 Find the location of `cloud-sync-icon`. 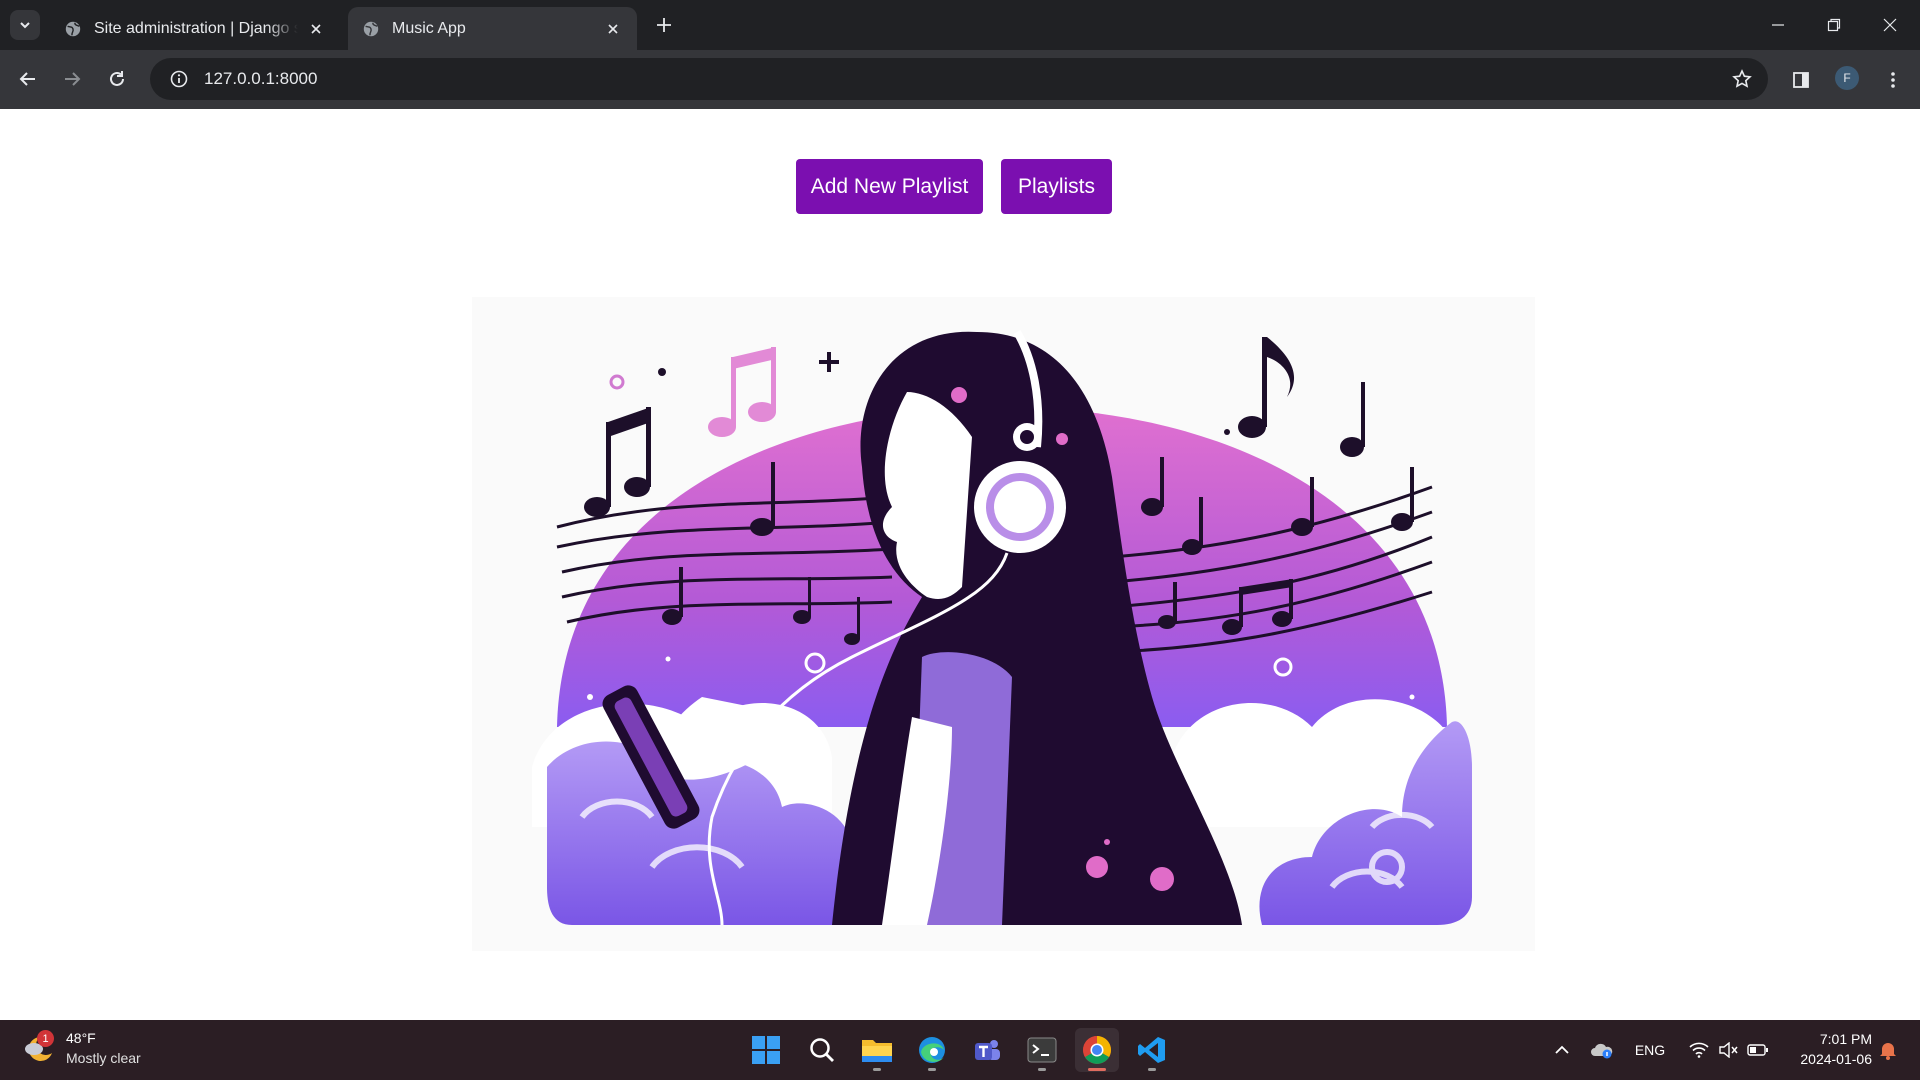

cloud-sync-icon is located at coordinates (1602, 1051).